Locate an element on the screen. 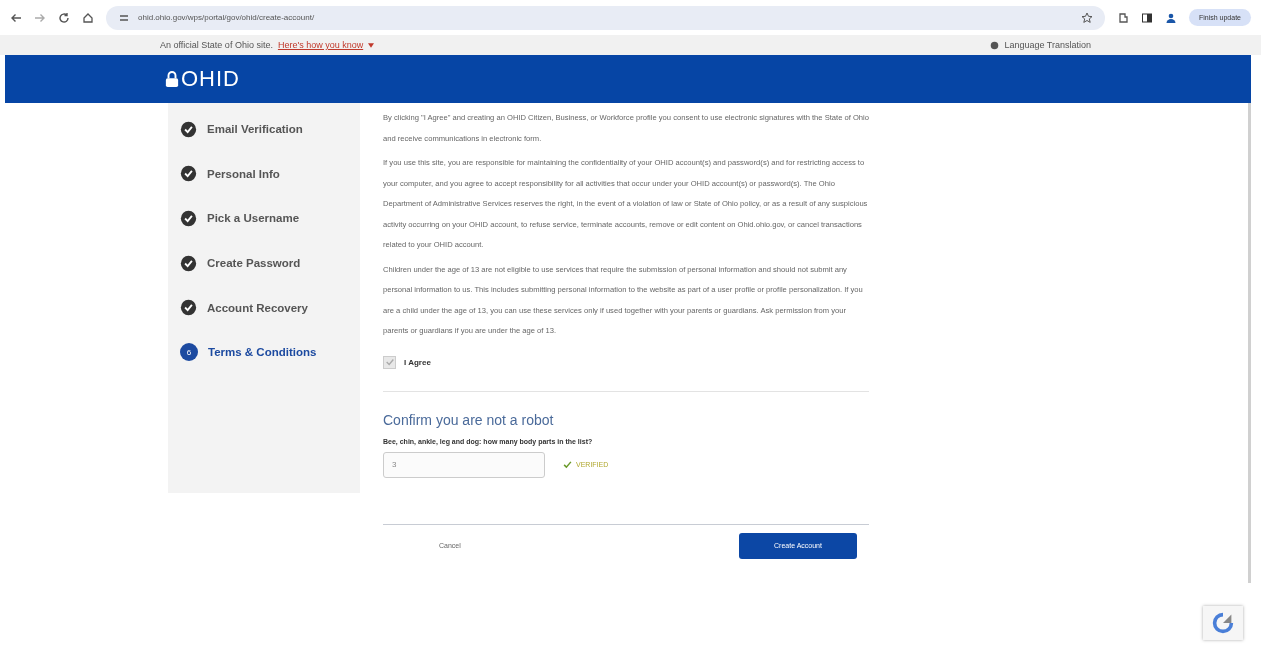  back-icon is located at coordinates (16, 17).